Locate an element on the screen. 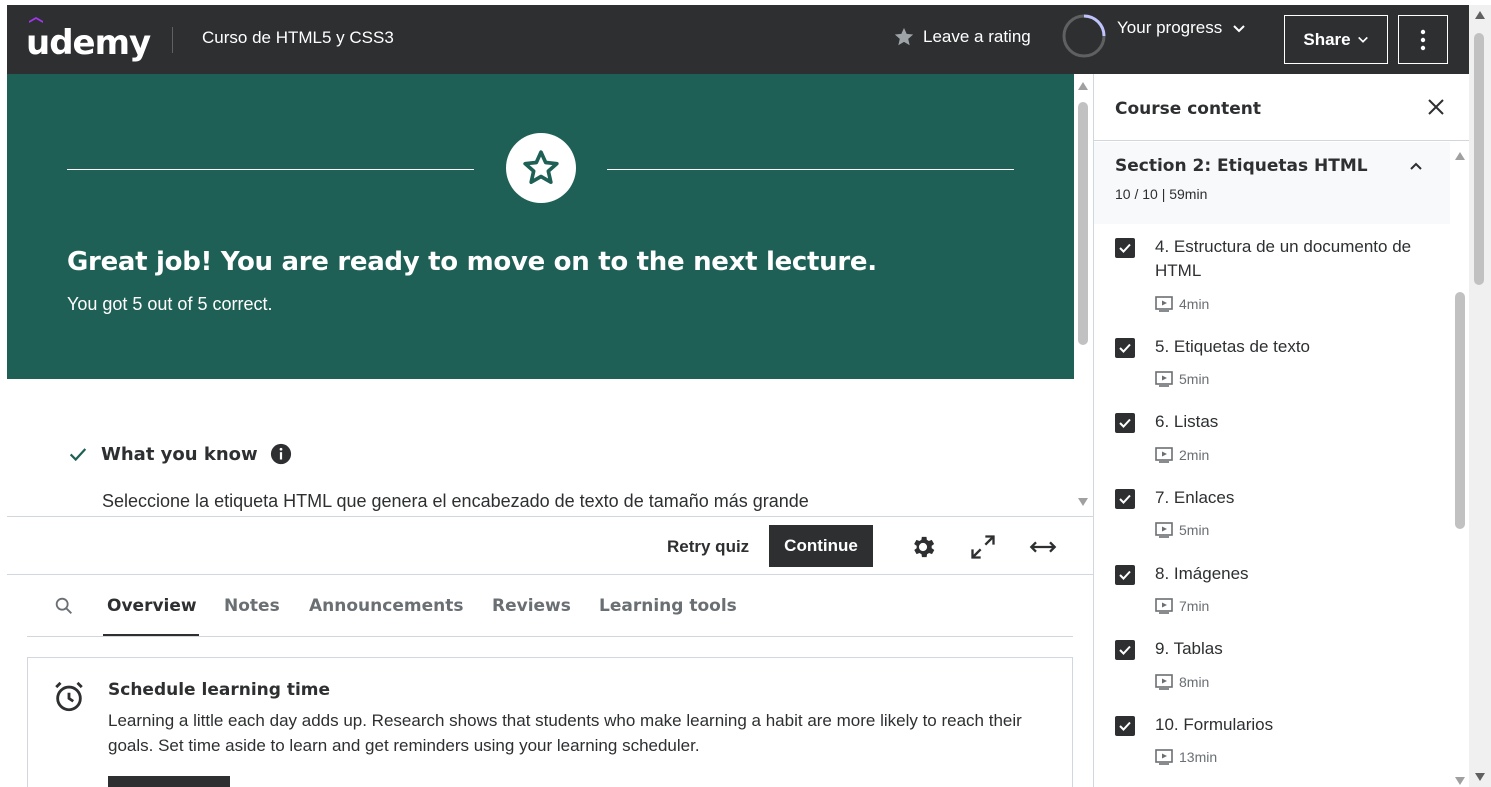 The image size is (1491, 787). settings-gear-icon is located at coordinates (923, 547).